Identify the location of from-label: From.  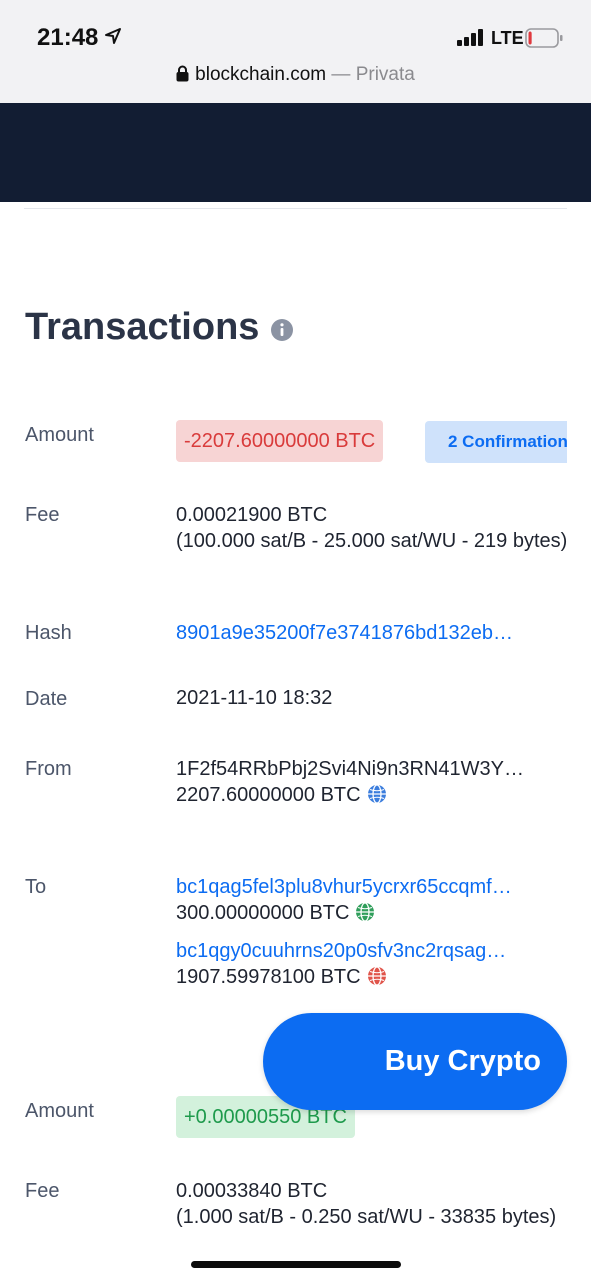
(48, 769).